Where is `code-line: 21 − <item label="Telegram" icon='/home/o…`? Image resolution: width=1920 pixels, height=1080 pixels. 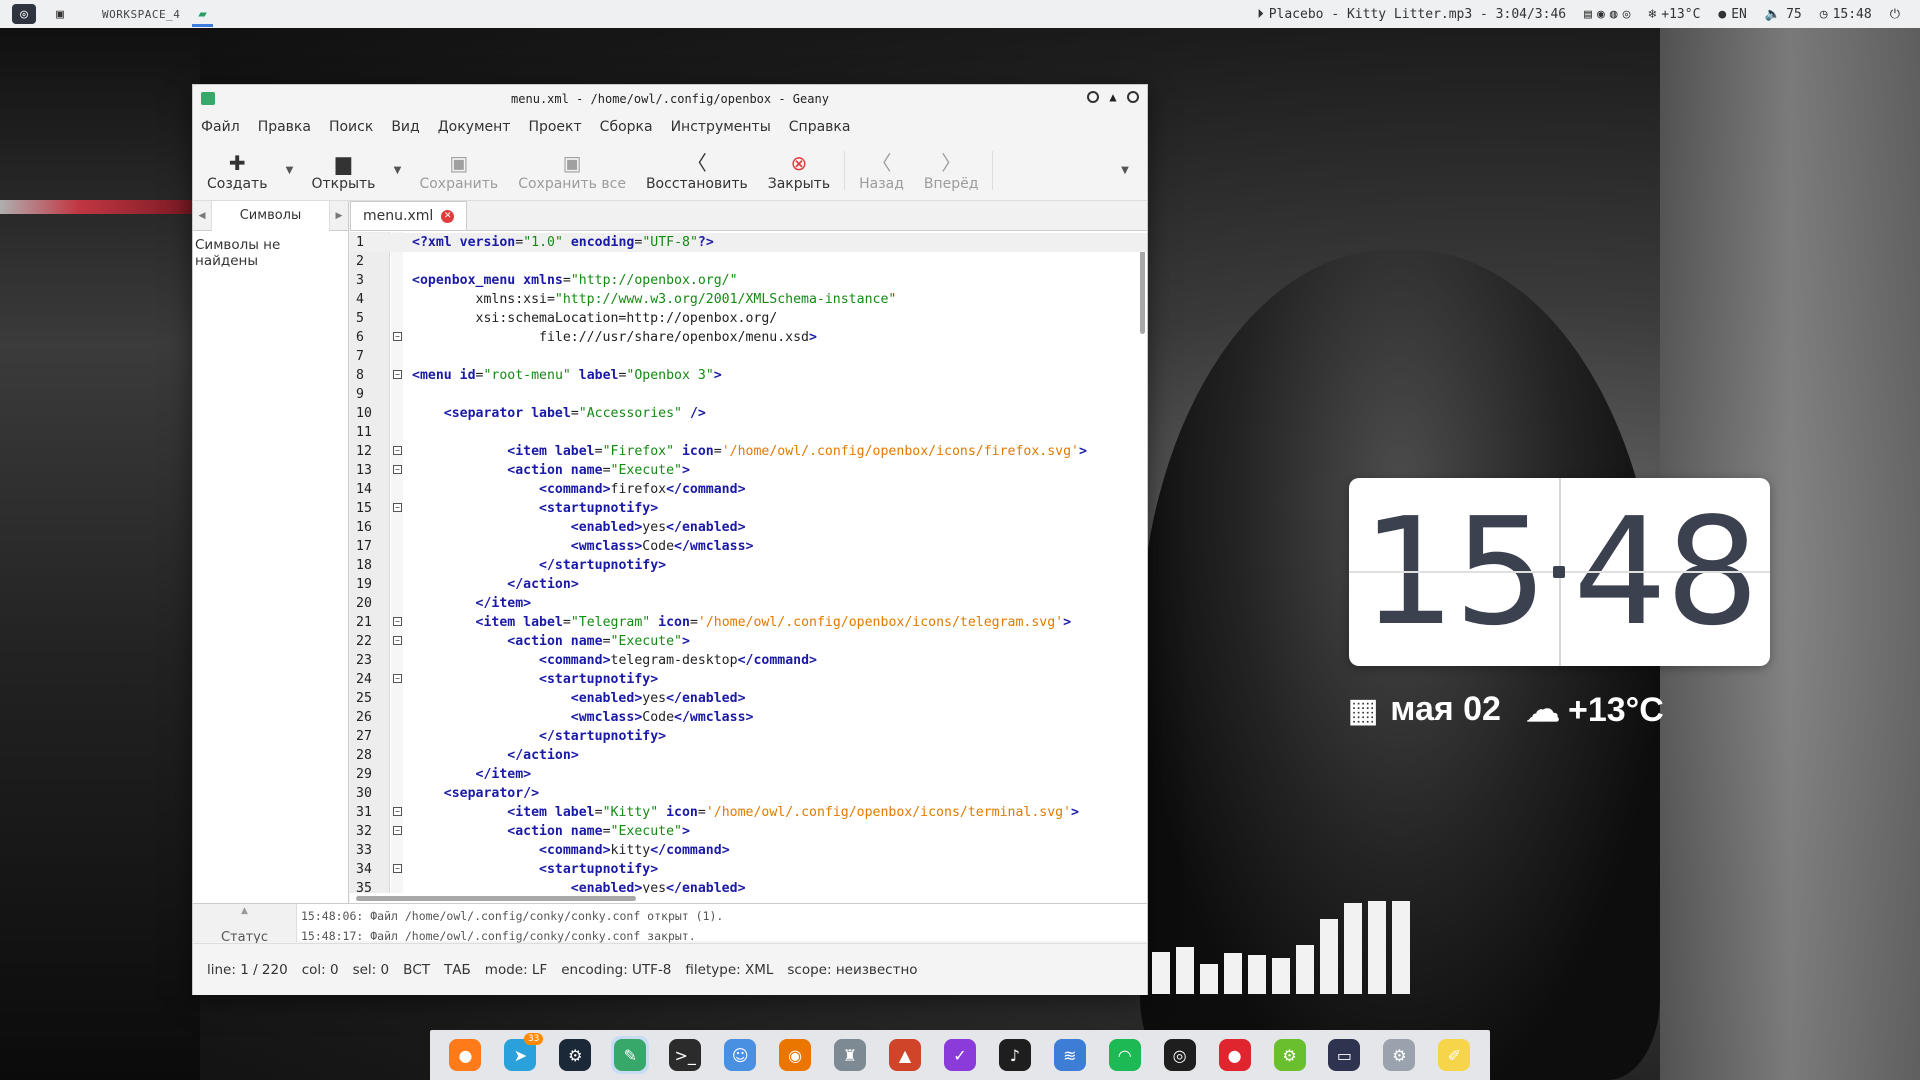 code-line: 21 − <item label="Telegram" icon='/home/o… is located at coordinates (748, 622).